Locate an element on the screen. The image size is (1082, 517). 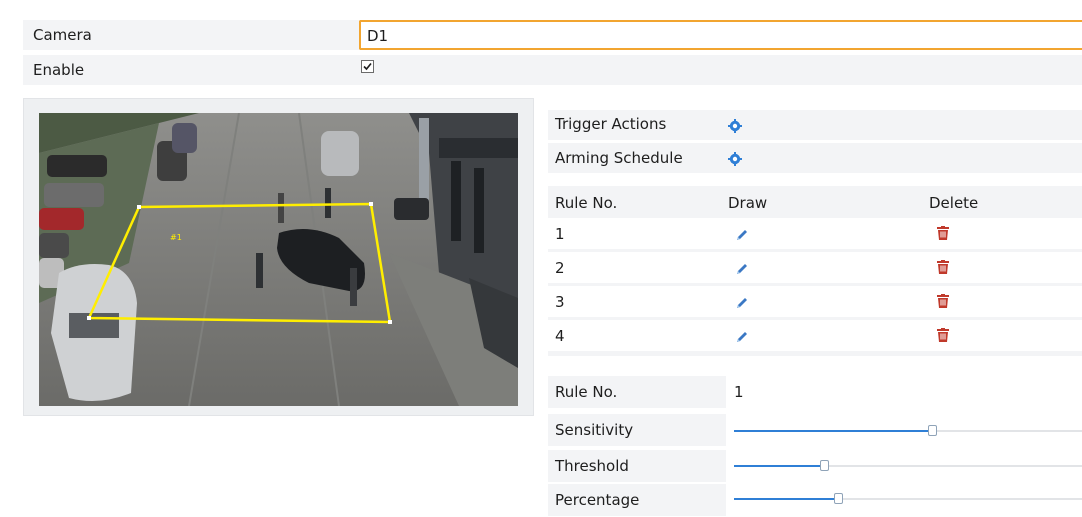
check-icon is located at coordinates (367, 66).